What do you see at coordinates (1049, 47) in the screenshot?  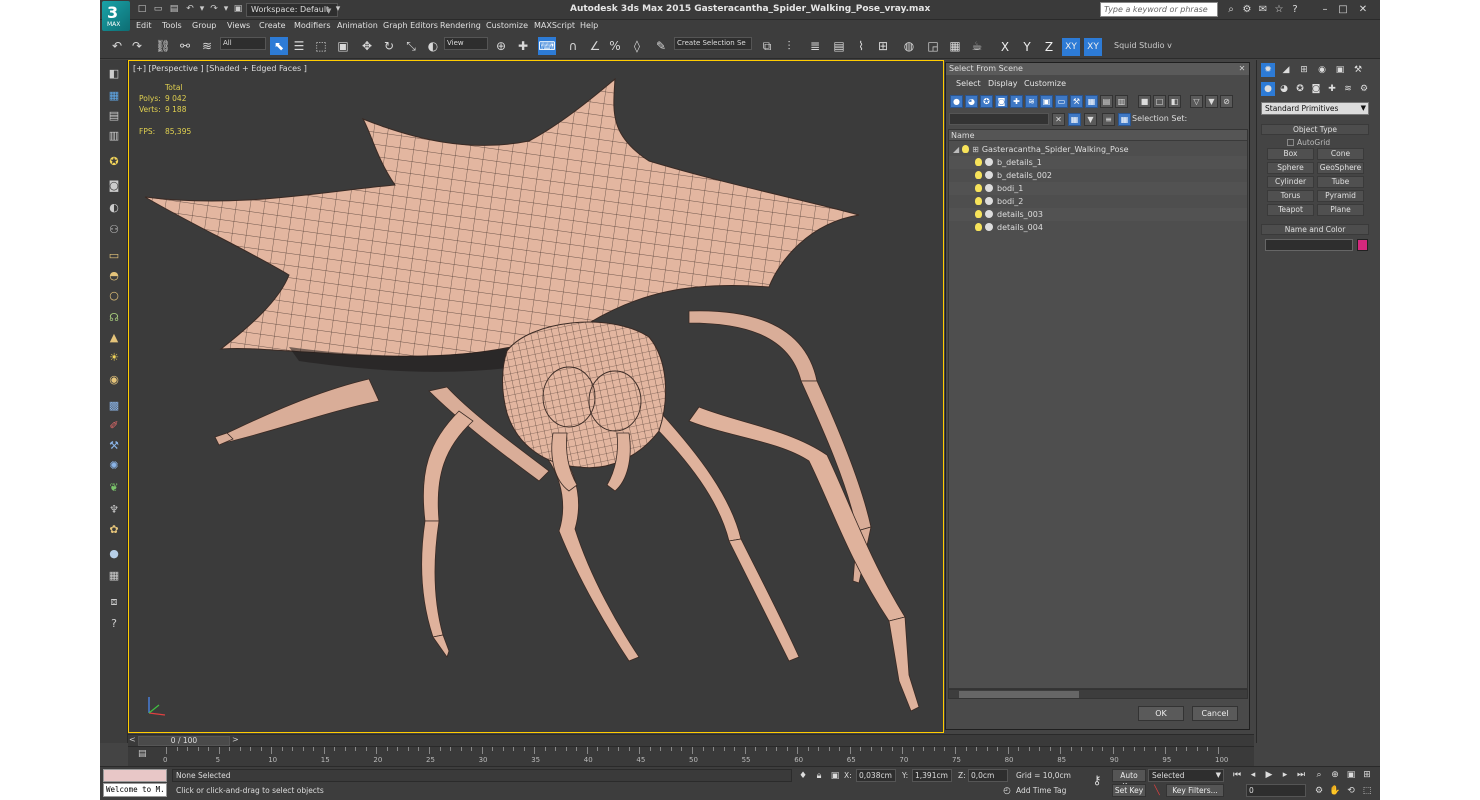 I see `axis-z-button: Z` at bounding box center [1049, 47].